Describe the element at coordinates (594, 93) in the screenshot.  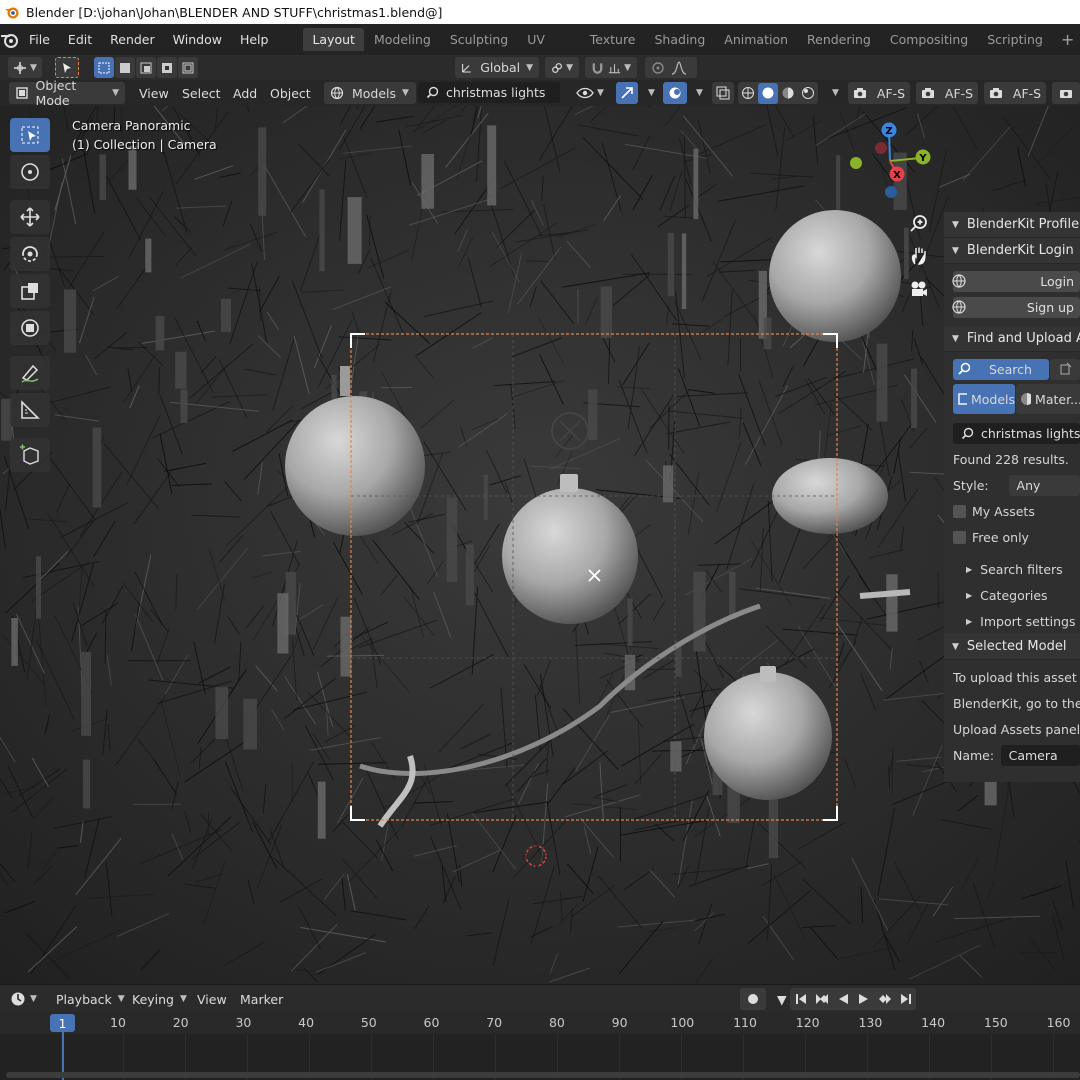
I see `visibility-dropdown: ▼` at that location.